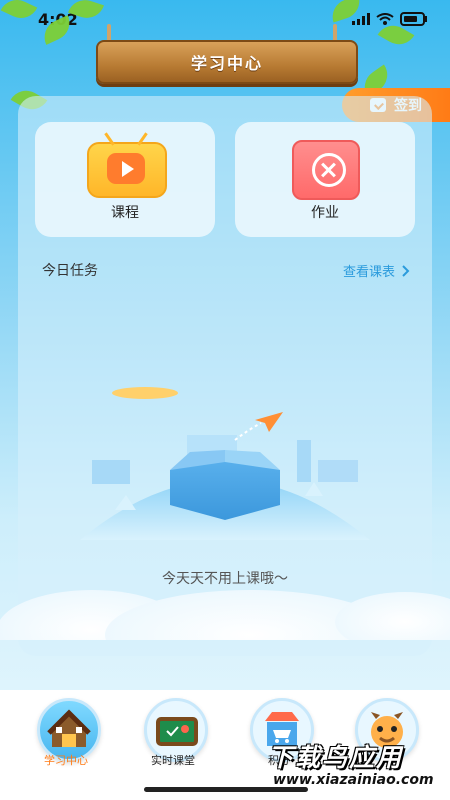 This screenshot has height=800, width=450. What do you see at coordinates (368, 272) in the screenshot?
I see `view-schedule-label: 查看课表` at bounding box center [368, 272].